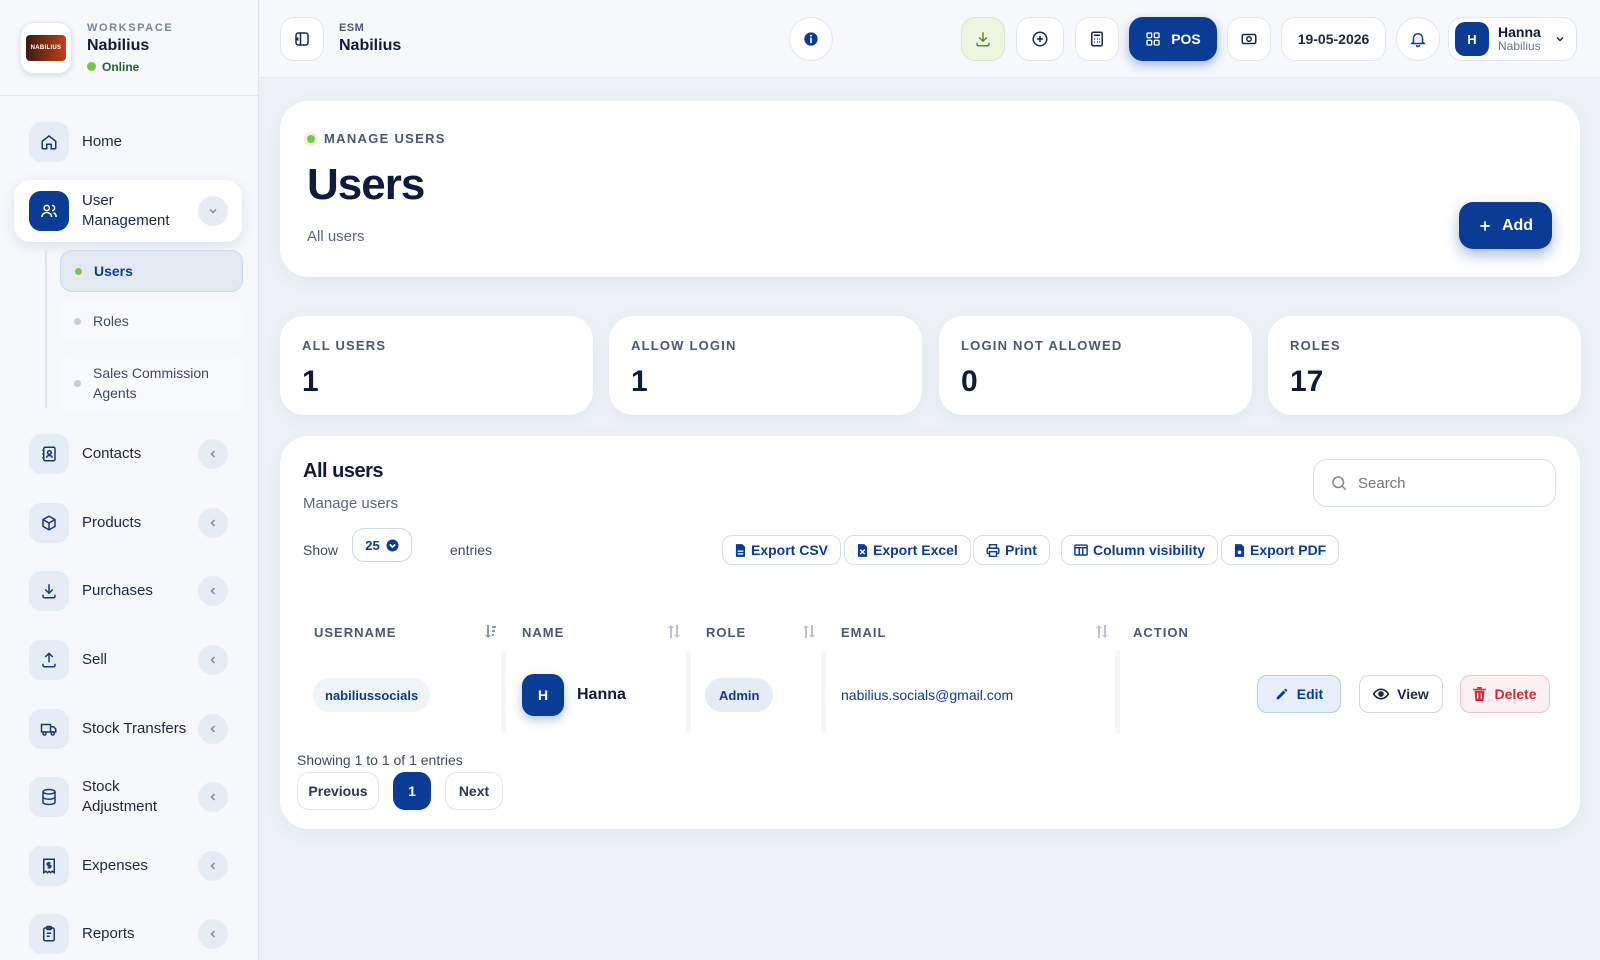 This screenshot has height=960, width=1600. Describe the element at coordinates (1333, 39) in the screenshot. I see `date-display: 19-05-2026` at that location.